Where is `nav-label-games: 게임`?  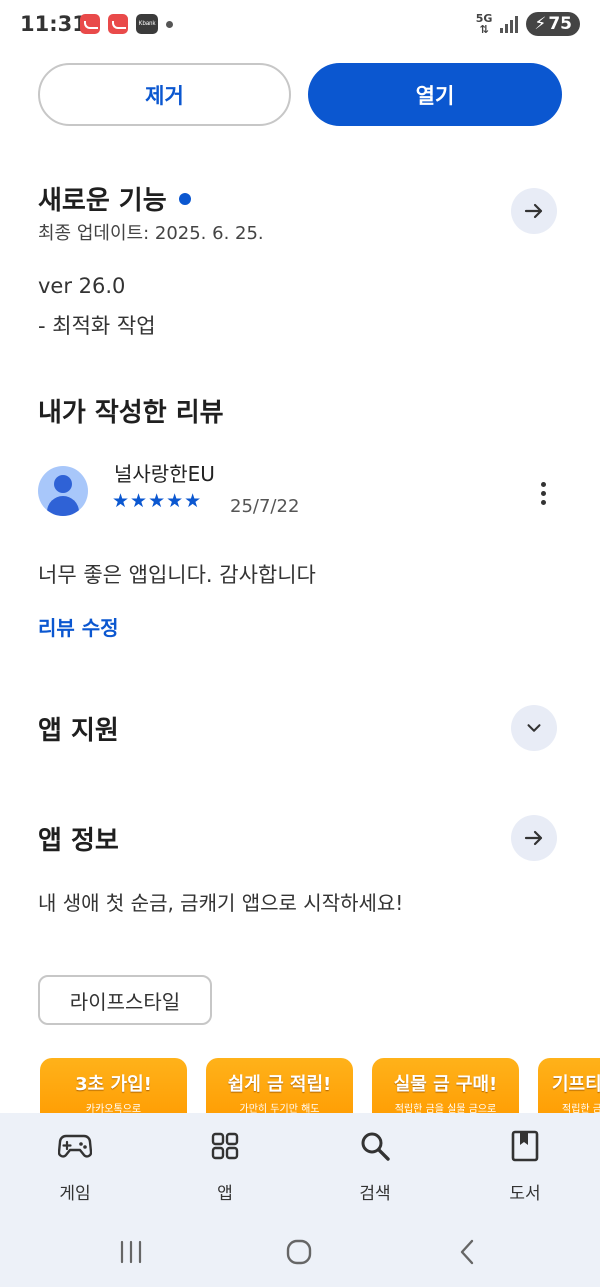 nav-label-games: 게임 is located at coordinates (75, 1194).